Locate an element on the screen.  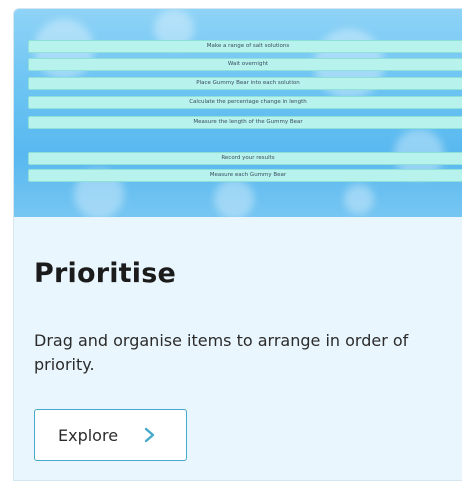
card-title: Prioritise is located at coordinates (105, 273).